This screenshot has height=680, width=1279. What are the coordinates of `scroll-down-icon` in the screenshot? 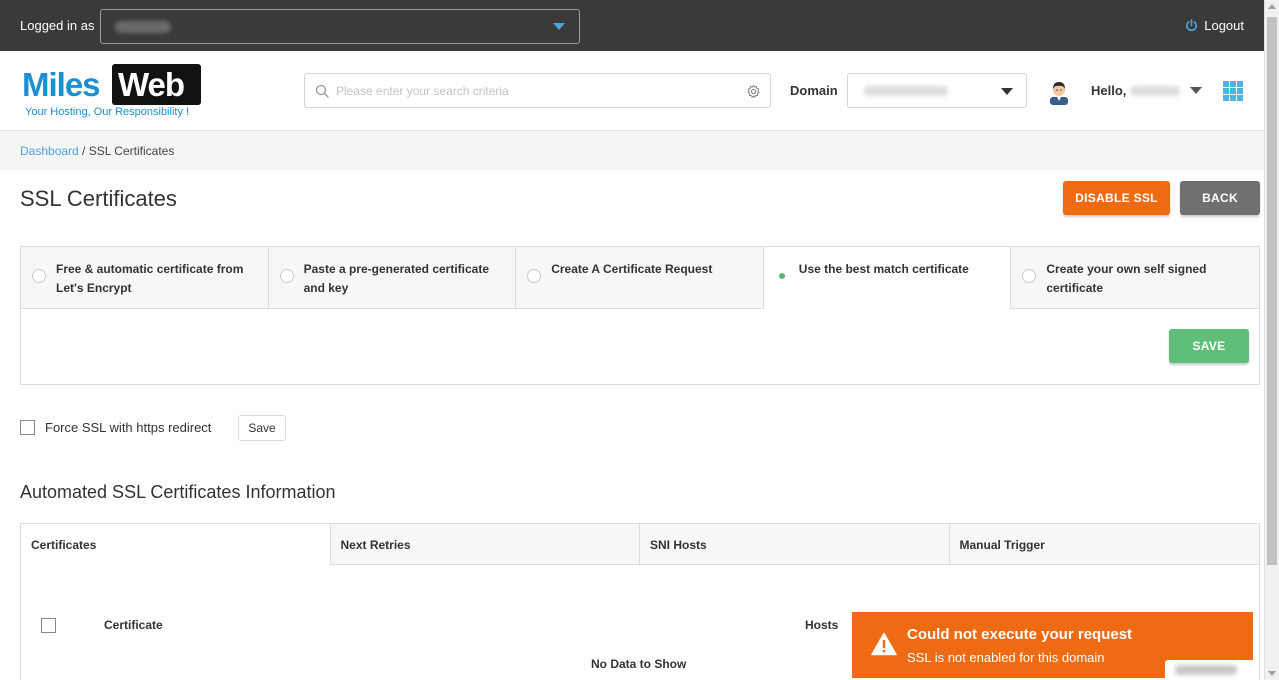 It's located at (1272, 673).